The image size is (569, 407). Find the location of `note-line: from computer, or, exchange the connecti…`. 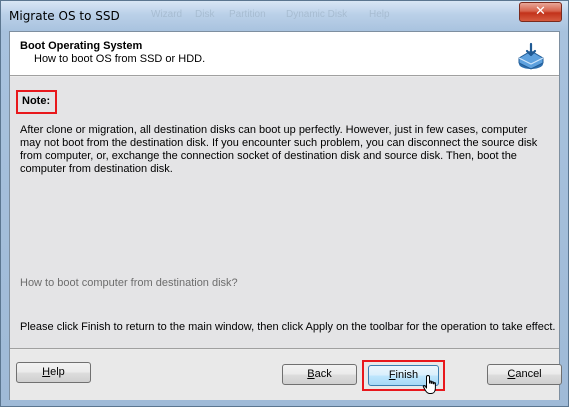

note-line: from computer, or, exchange the connecti… is located at coordinates (268, 156).